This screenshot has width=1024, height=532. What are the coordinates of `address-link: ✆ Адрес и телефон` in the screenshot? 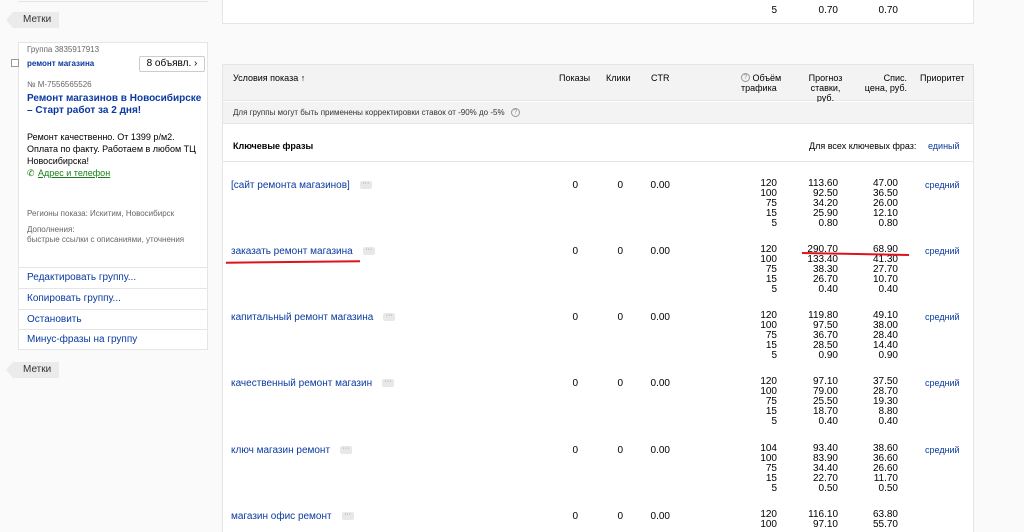 It's located at (68, 173).